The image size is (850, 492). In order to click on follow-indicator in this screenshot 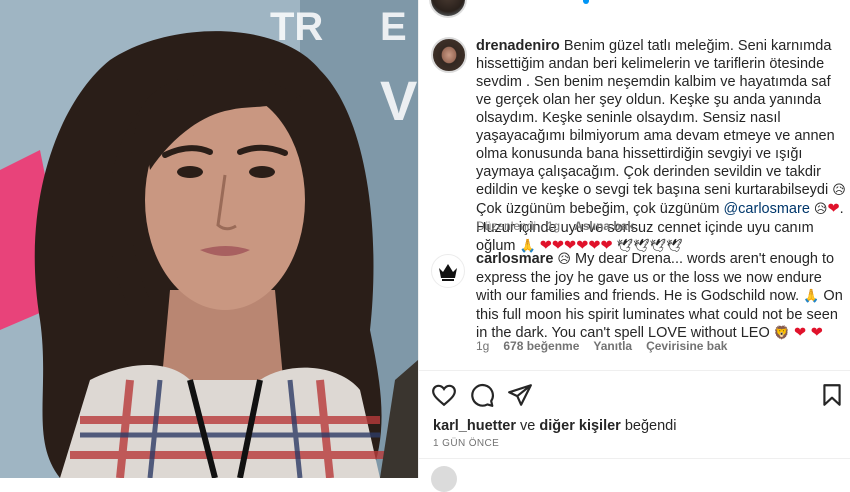, I will do `click(586, 2)`.